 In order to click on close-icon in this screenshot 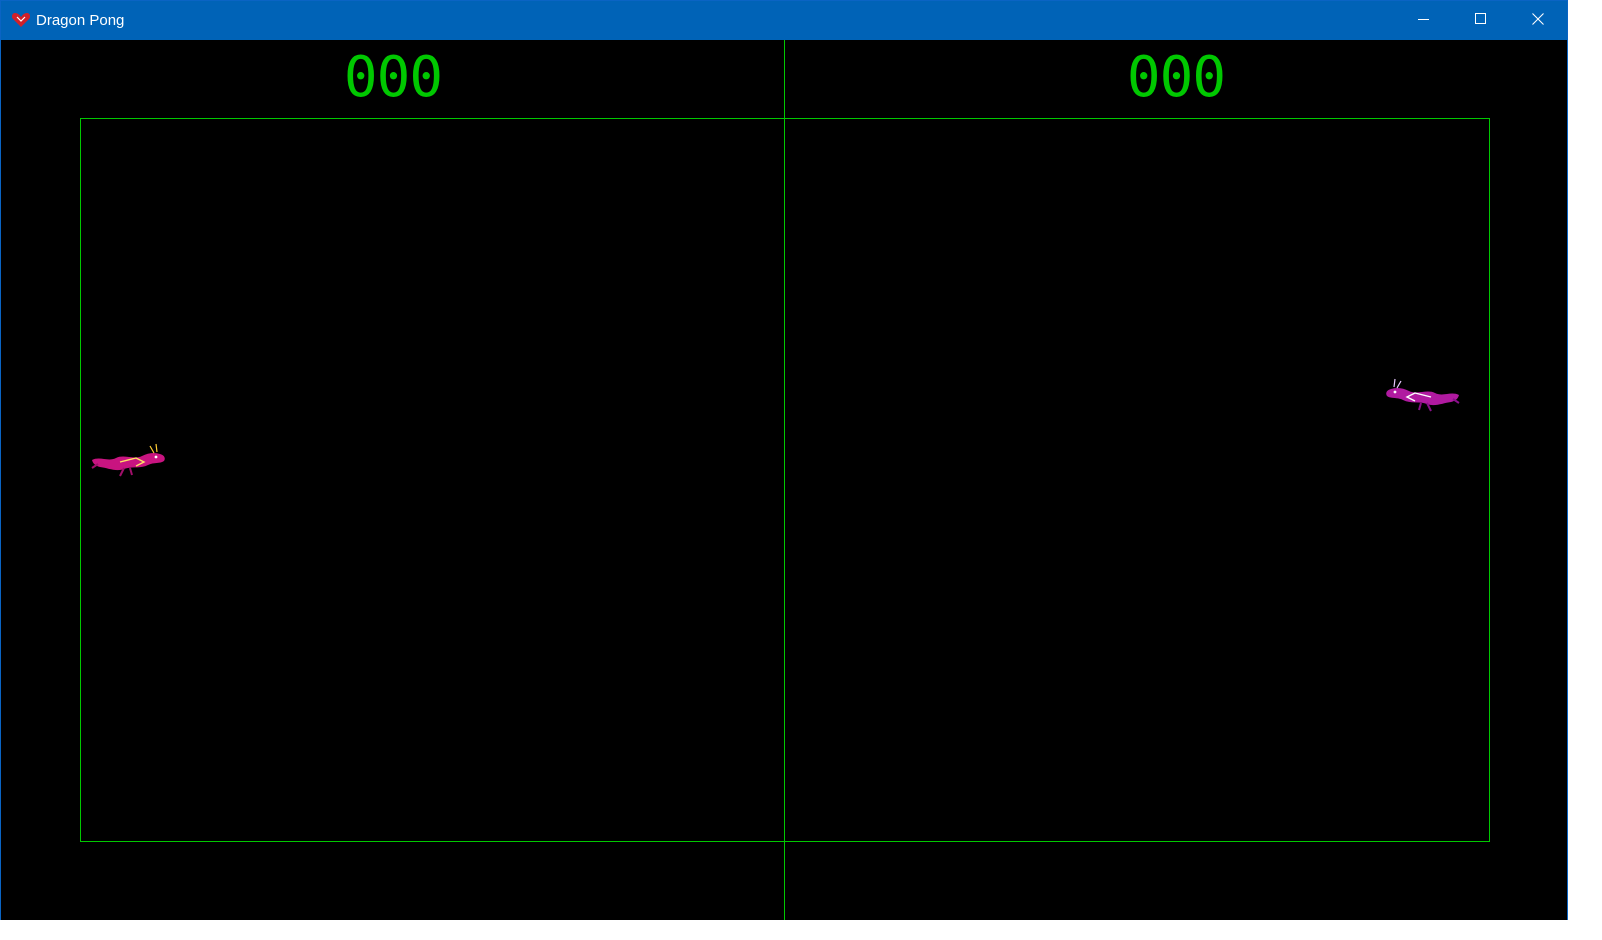, I will do `click(1537, 21)`.